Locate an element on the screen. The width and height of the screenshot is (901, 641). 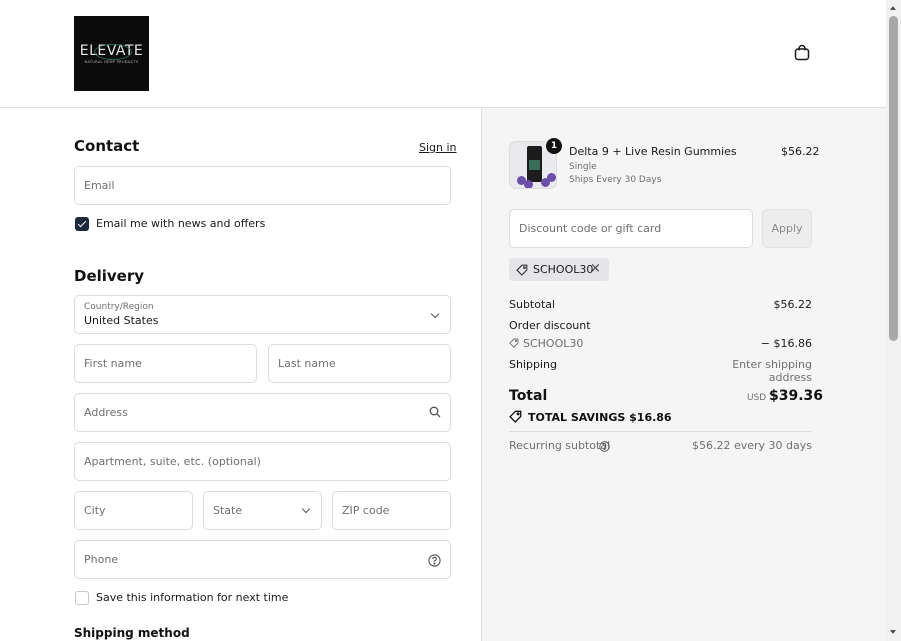
product-variant: Single is located at coordinates (583, 167).